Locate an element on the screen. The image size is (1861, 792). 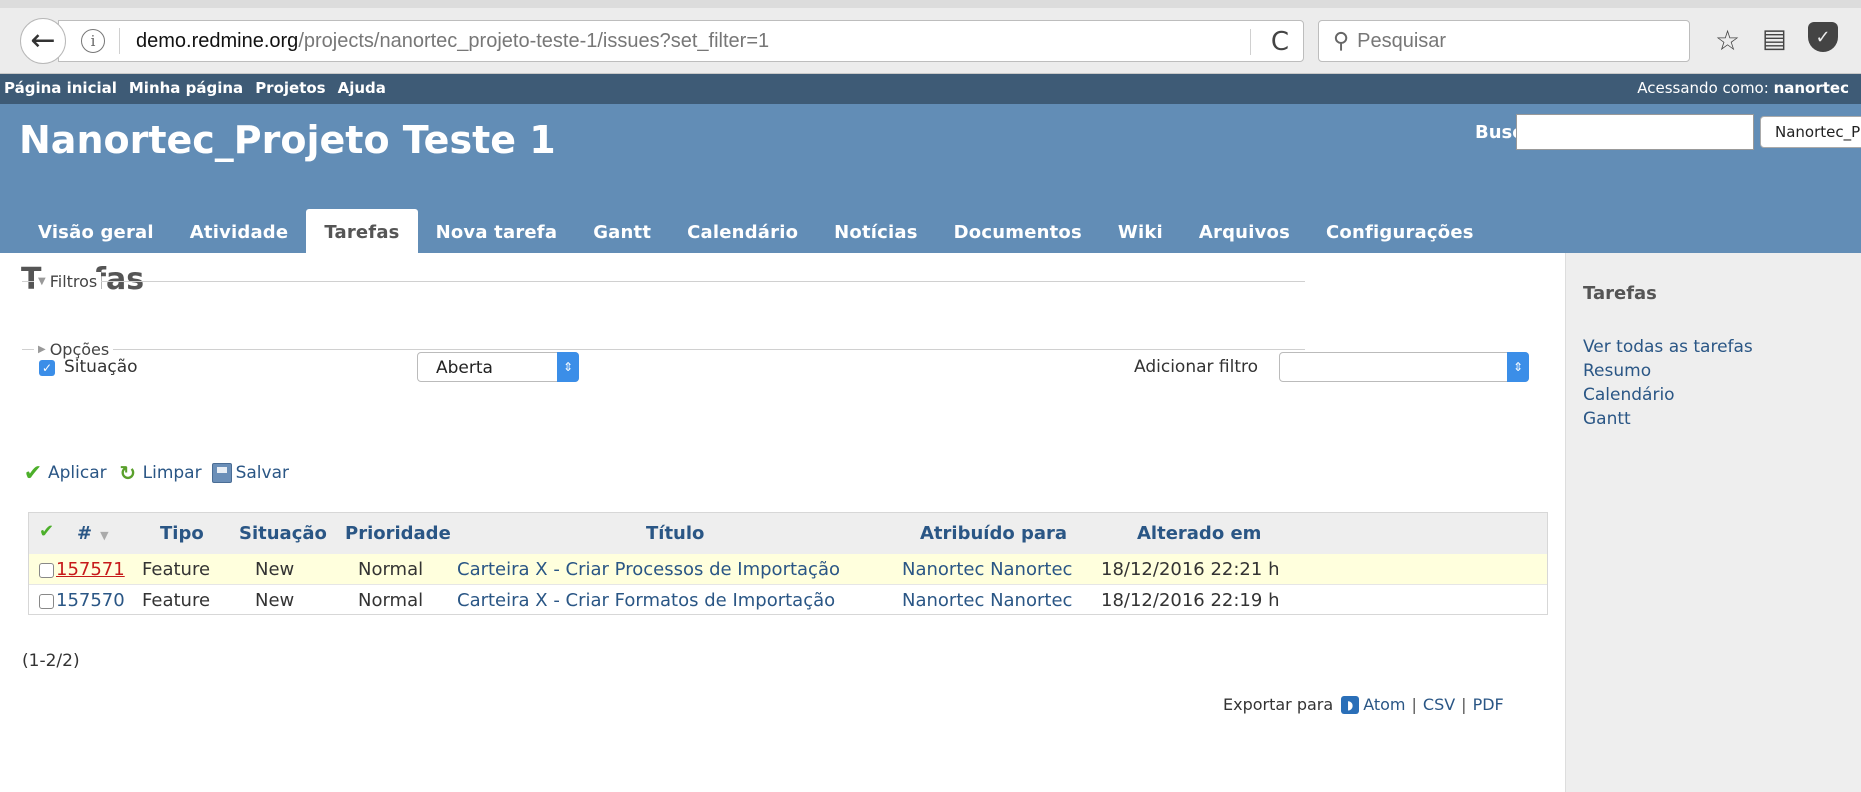
reading-list-icon: ▤ is located at coordinates (1774, 39).